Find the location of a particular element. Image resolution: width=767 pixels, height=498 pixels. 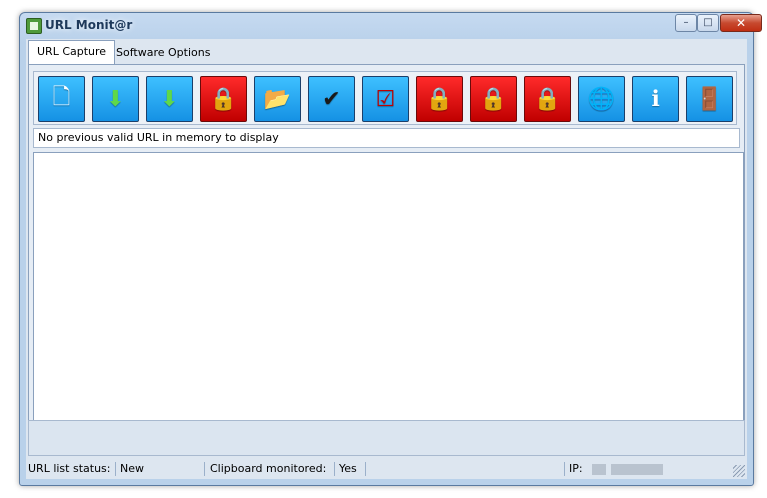

app-icon is located at coordinates (34, 26).